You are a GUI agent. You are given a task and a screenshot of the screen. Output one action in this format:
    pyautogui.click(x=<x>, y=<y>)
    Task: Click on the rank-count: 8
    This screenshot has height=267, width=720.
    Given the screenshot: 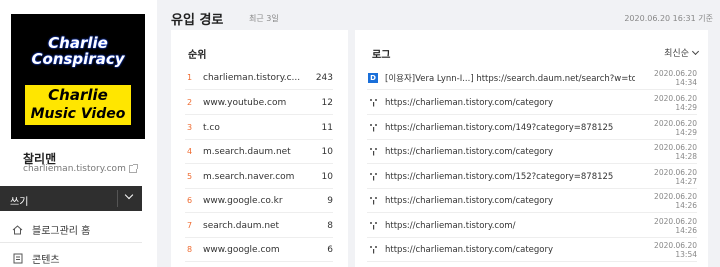 What is the action you would take?
    pyautogui.click(x=330, y=225)
    